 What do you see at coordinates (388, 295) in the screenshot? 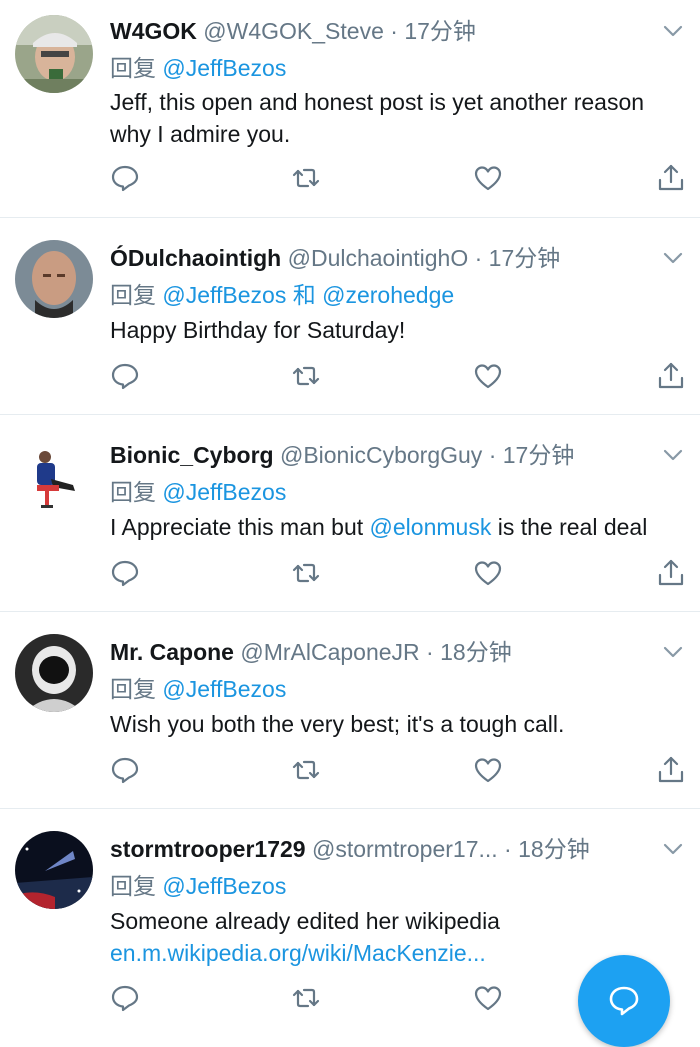
I see `mention-link: @zerohedge` at bounding box center [388, 295].